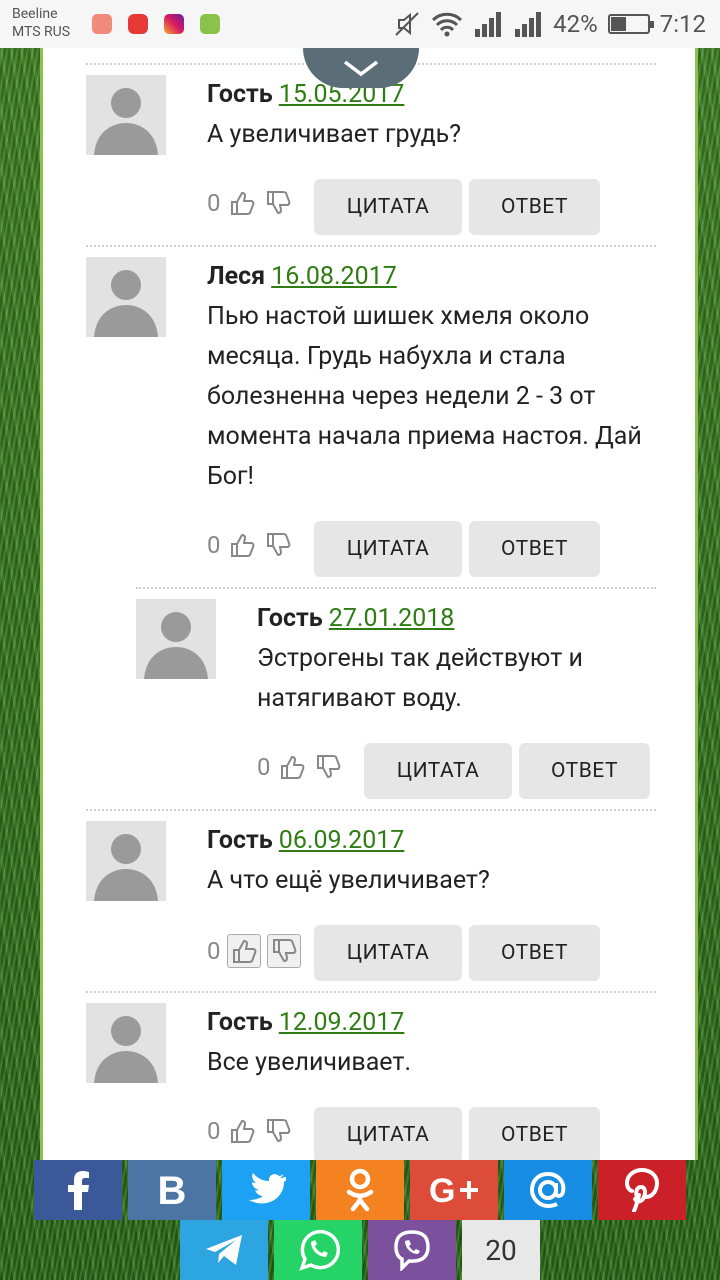  Describe the element at coordinates (528, 24) in the screenshot. I see `signal-2-icon` at that location.